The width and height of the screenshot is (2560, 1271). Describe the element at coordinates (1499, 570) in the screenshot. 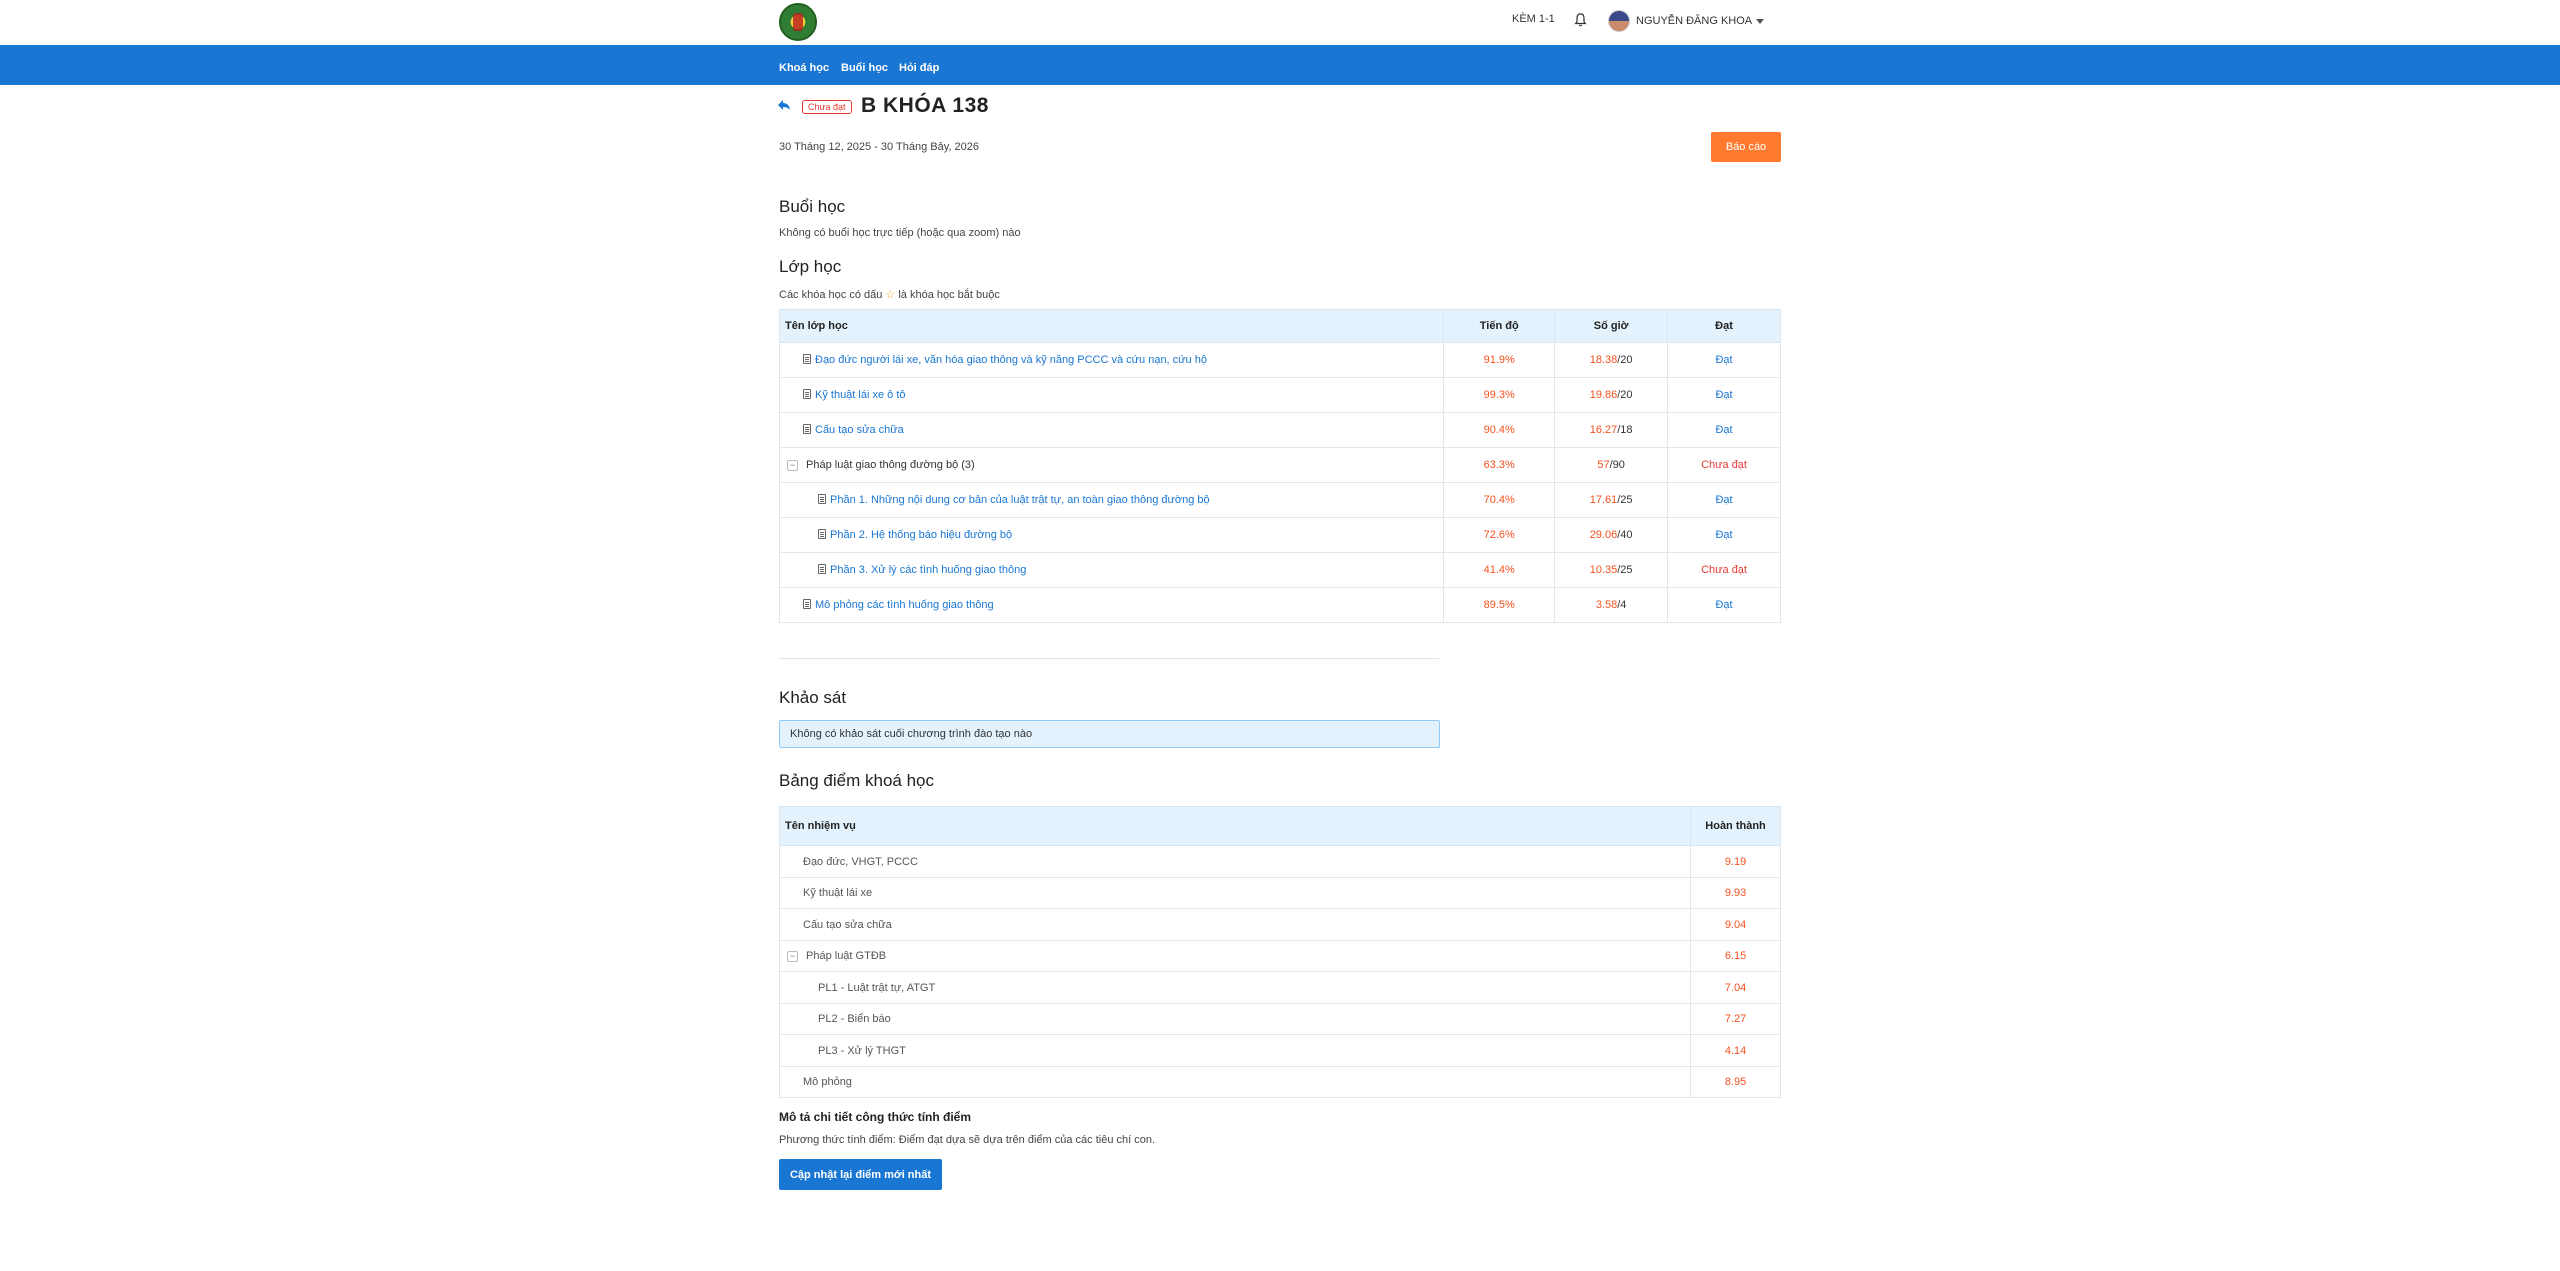

I see `progress-cell: 41.4%` at that location.